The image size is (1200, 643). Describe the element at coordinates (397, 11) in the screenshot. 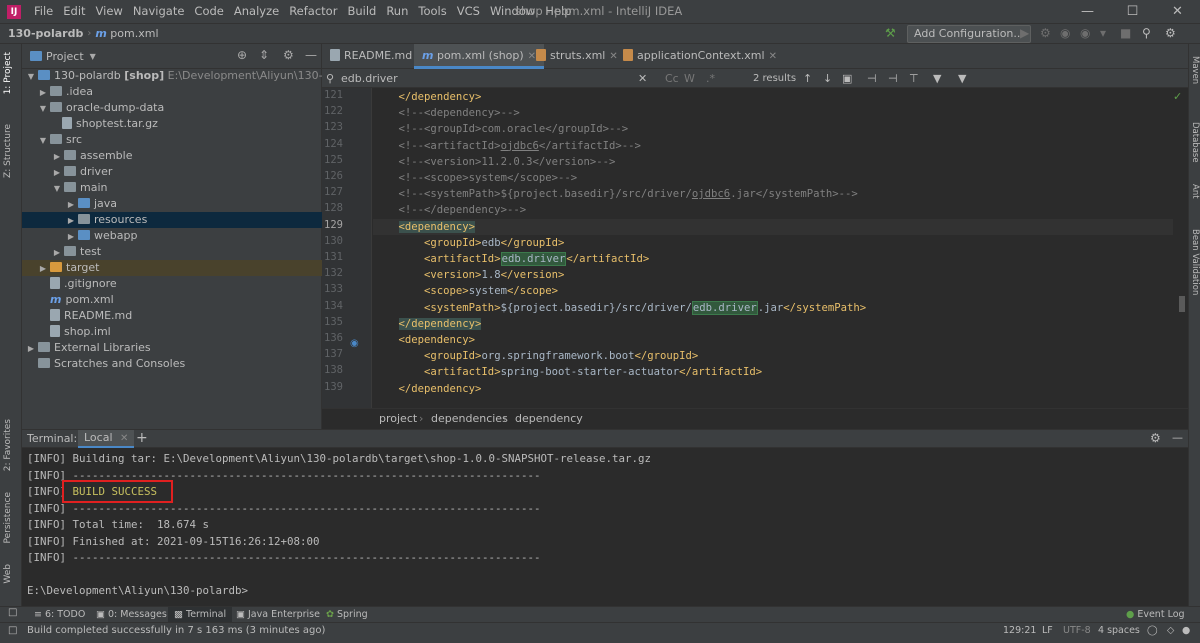

I see `menu-run: Run` at that location.